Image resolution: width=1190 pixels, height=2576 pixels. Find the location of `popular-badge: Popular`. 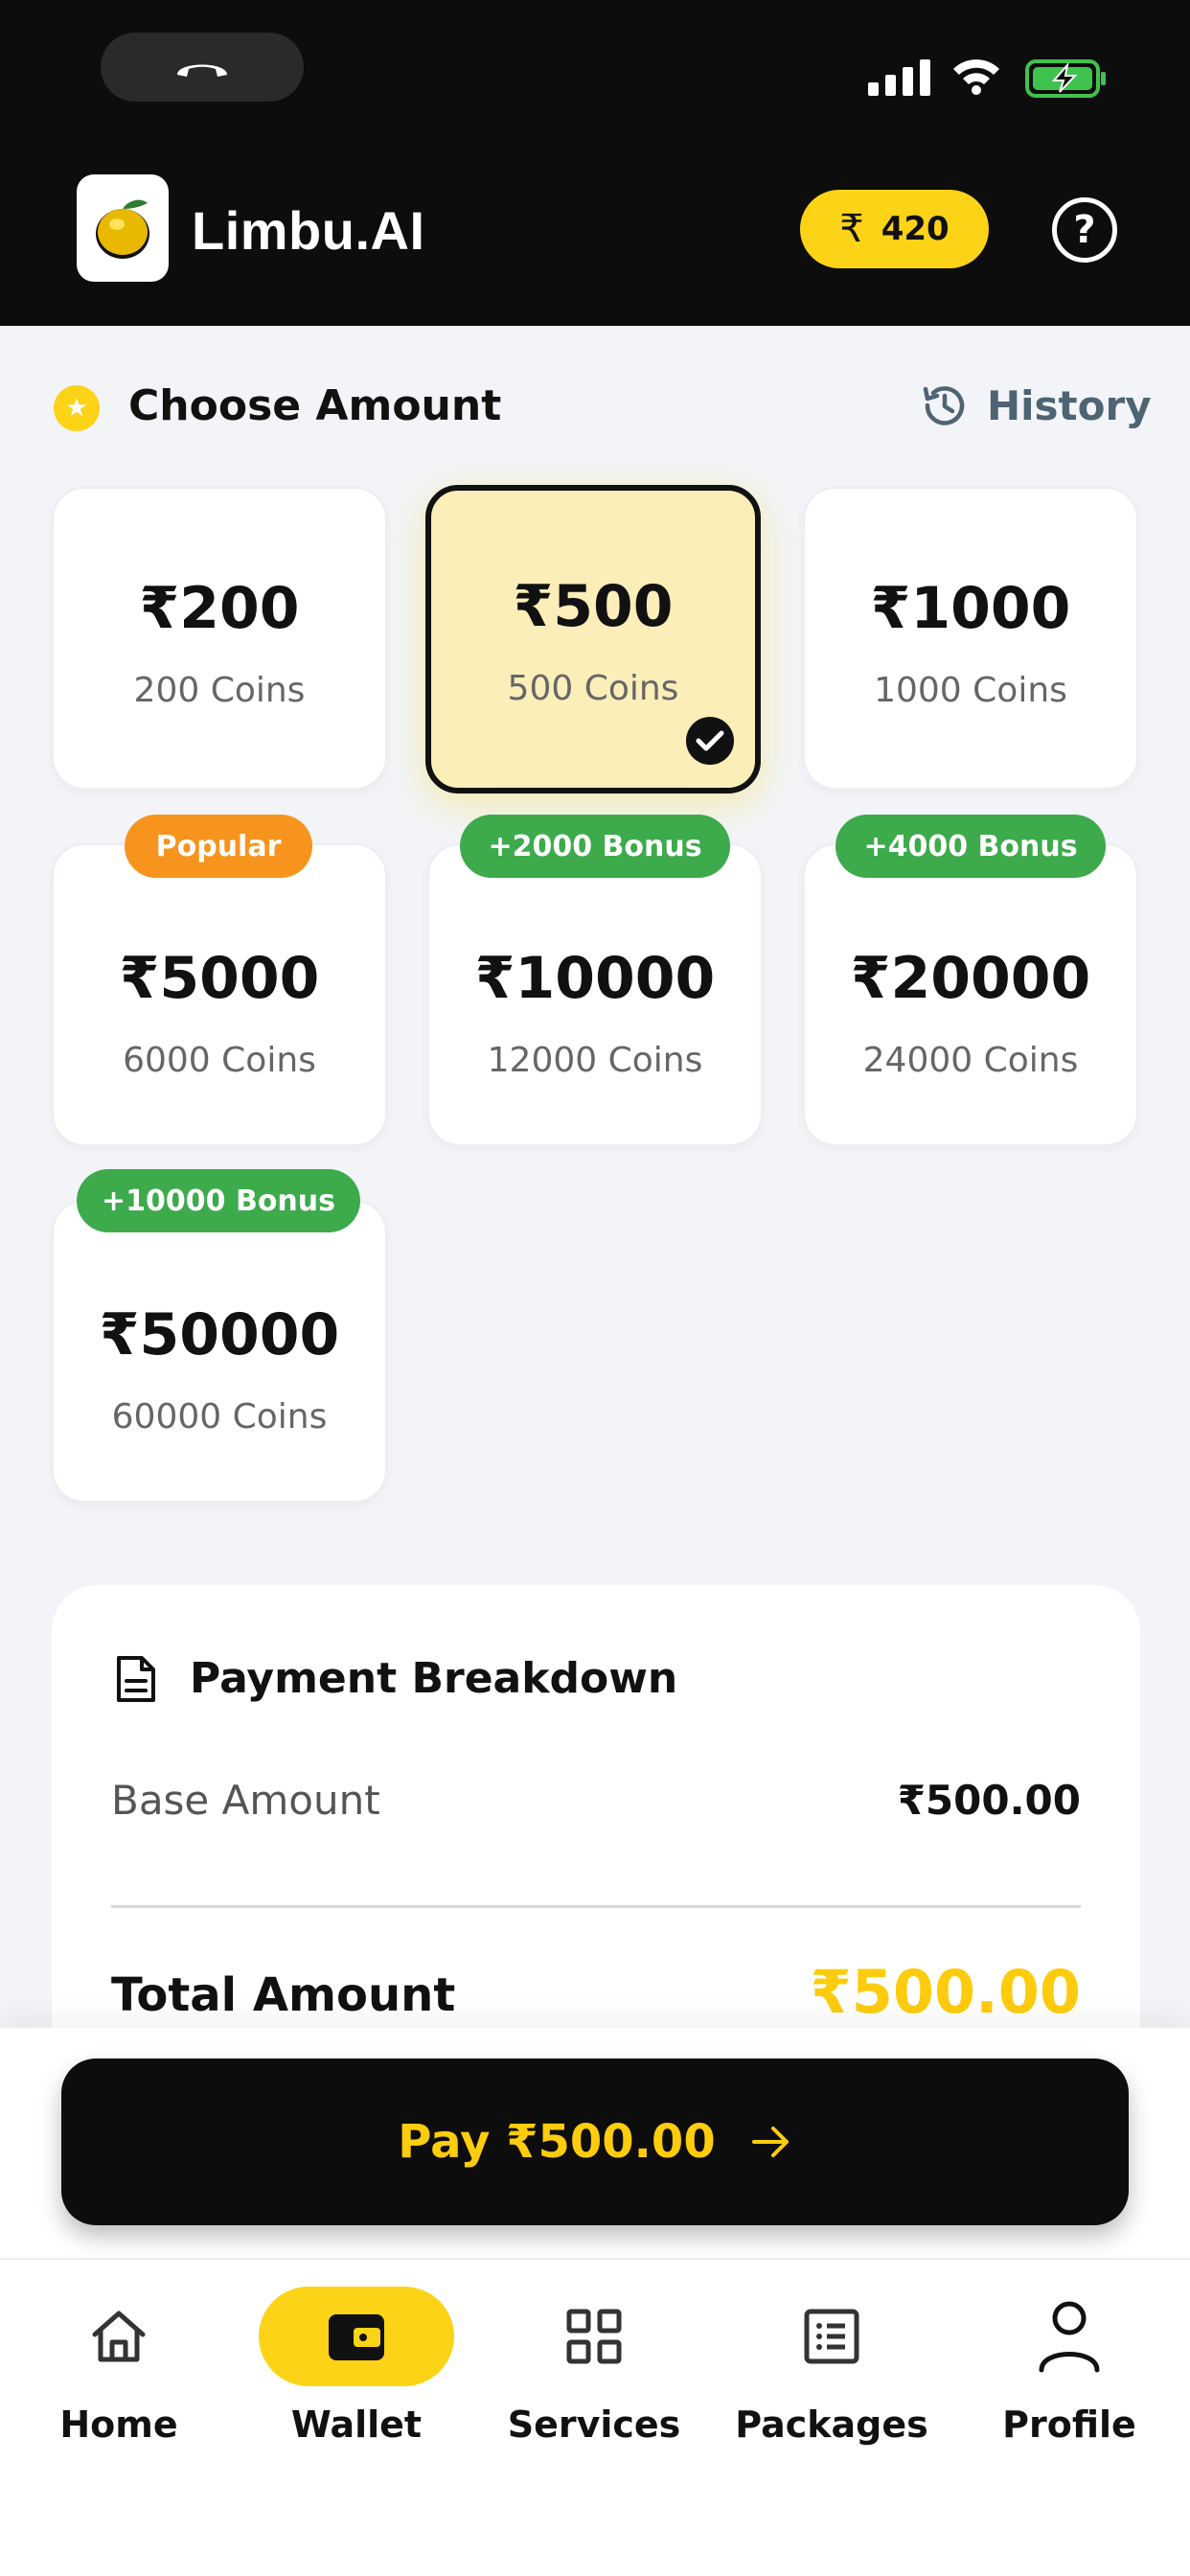

popular-badge: Popular is located at coordinates (218, 846).